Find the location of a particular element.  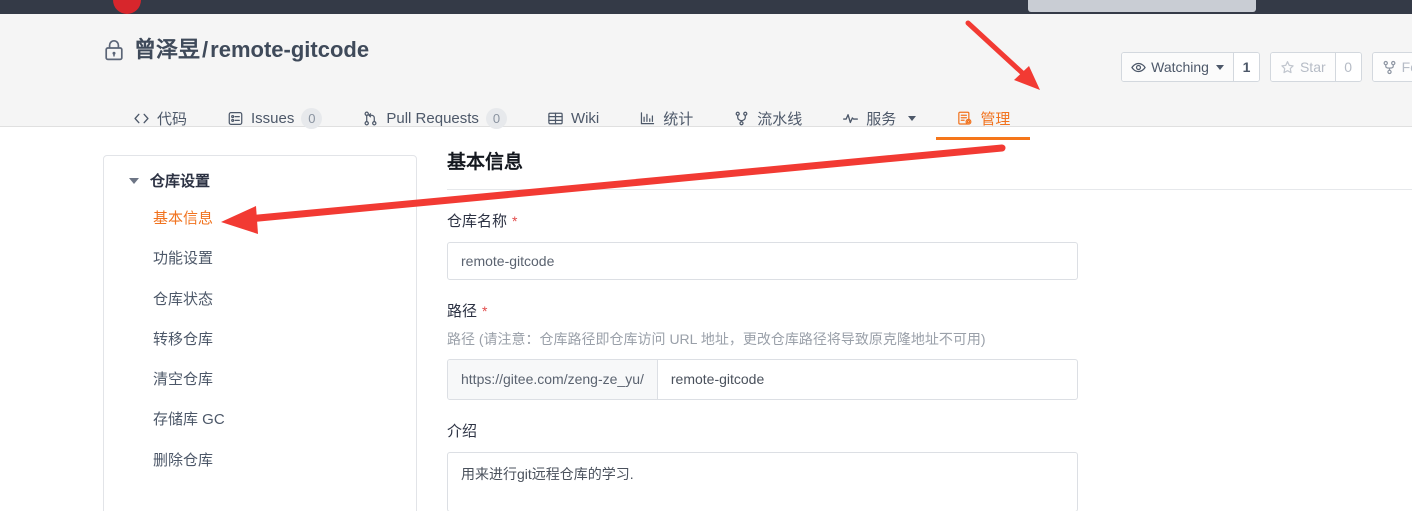

star-label: Star is located at coordinates (1312, 67).